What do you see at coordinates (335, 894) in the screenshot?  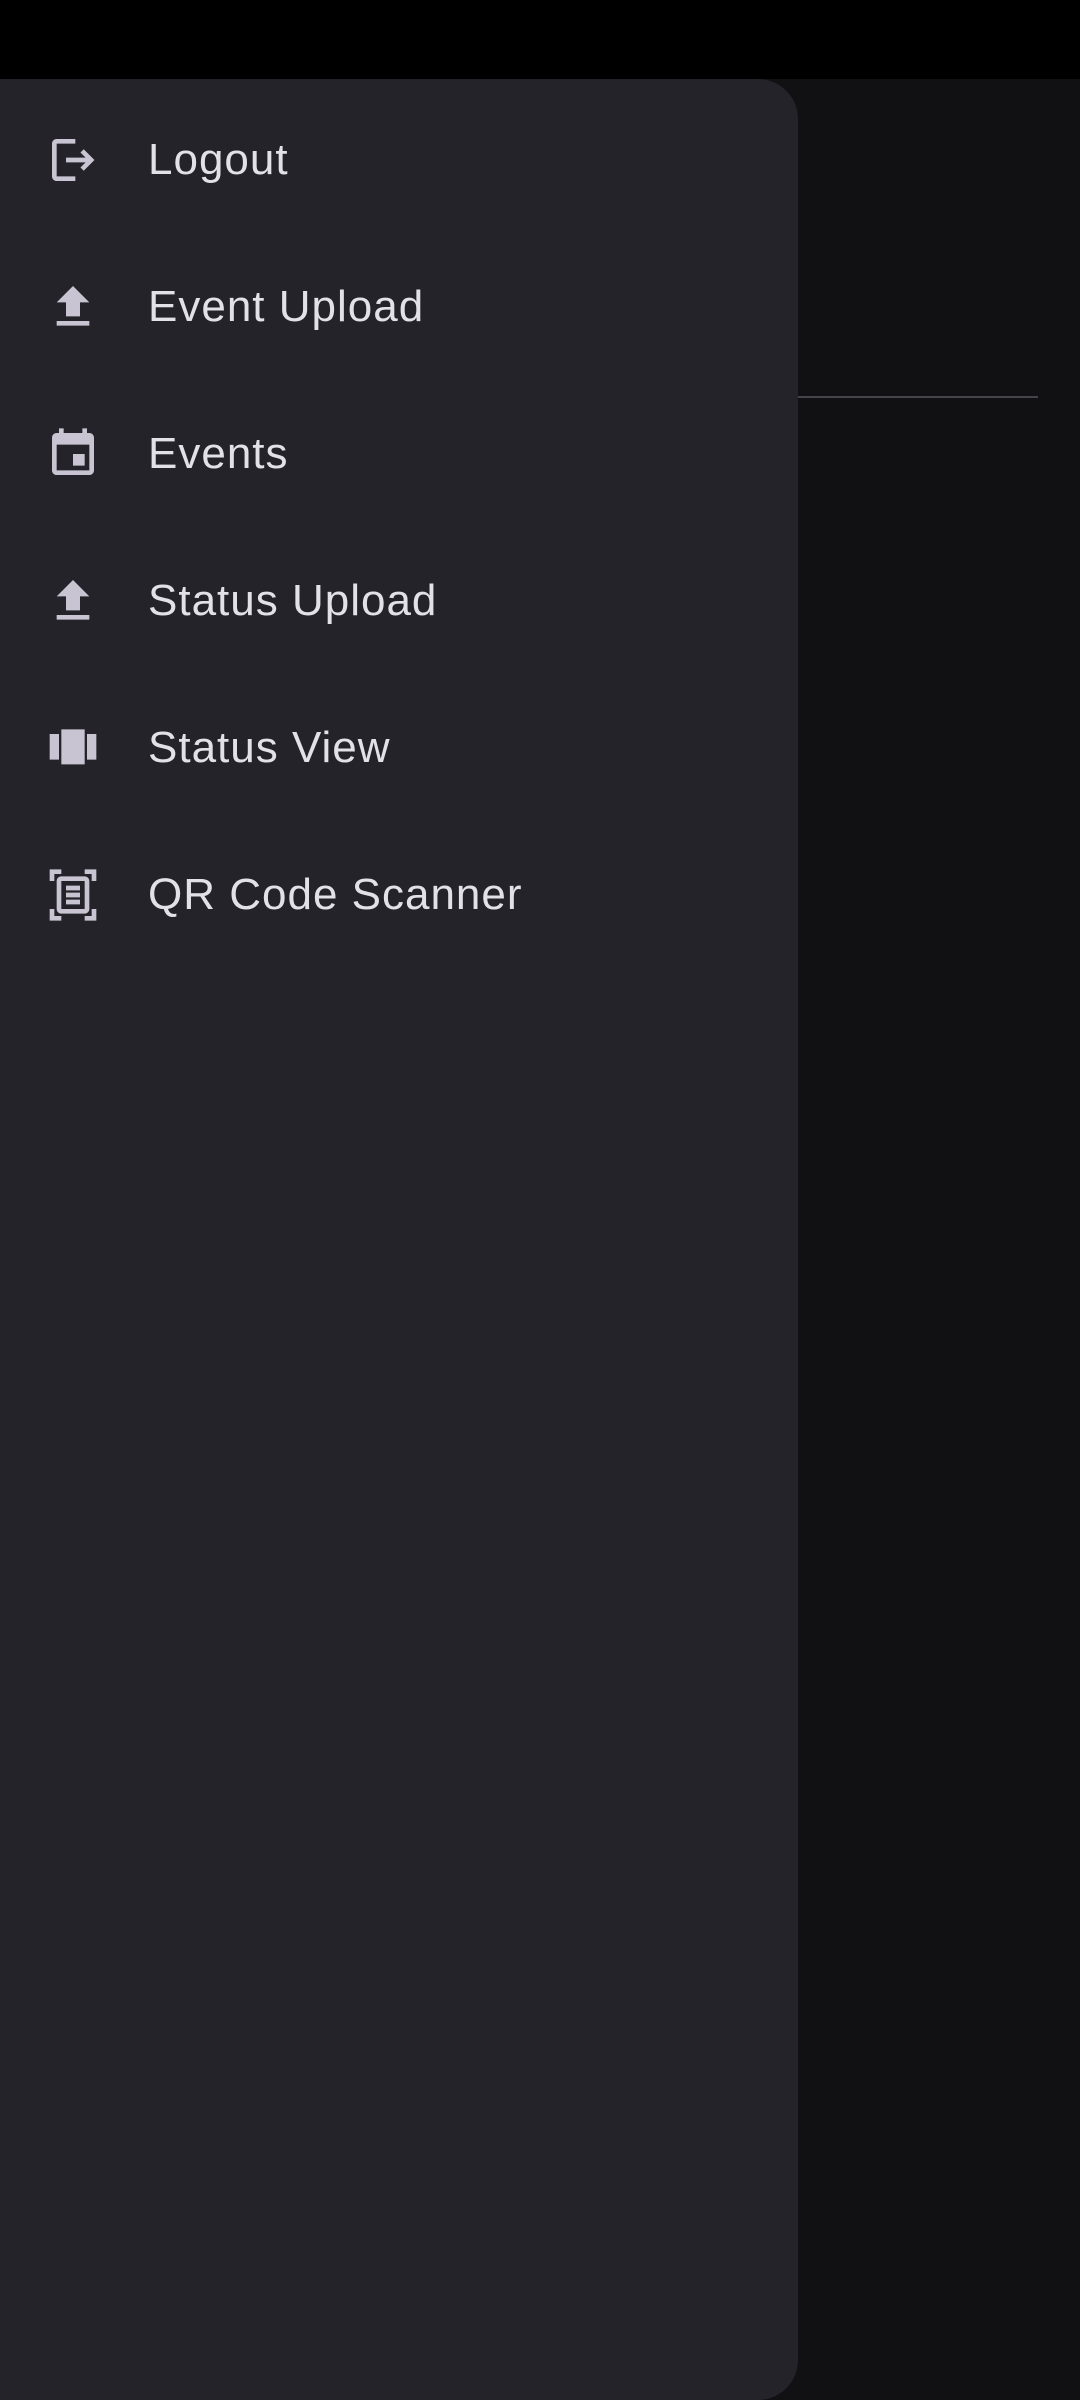 I see `drawer-item-label: QR Code Scanner` at bounding box center [335, 894].